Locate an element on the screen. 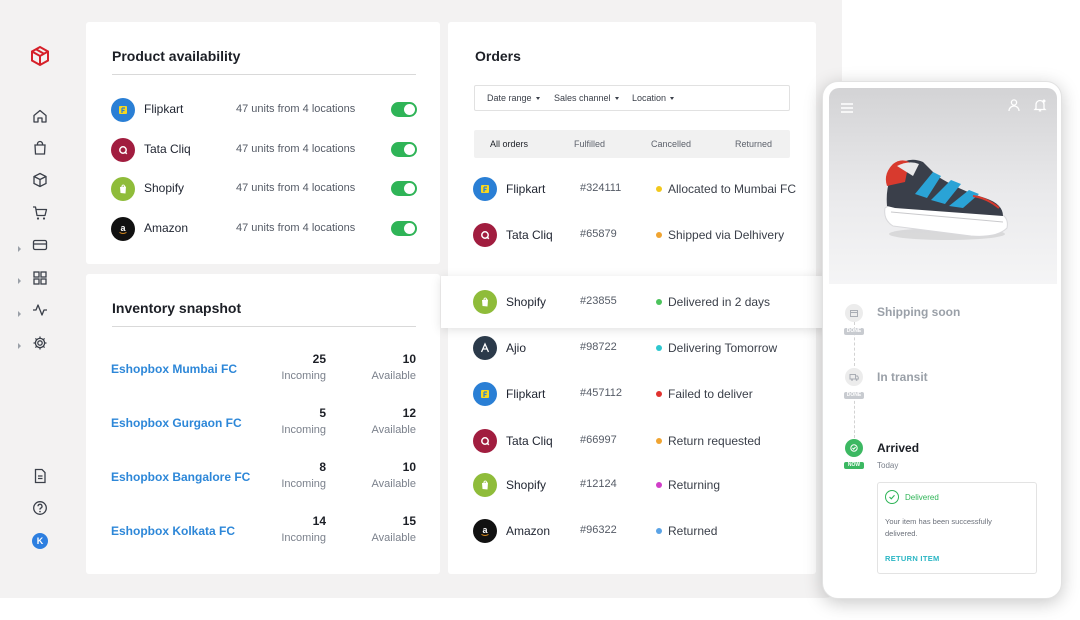  location-link: Eshopbox Mumbai FC is located at coordinates (174, 369).